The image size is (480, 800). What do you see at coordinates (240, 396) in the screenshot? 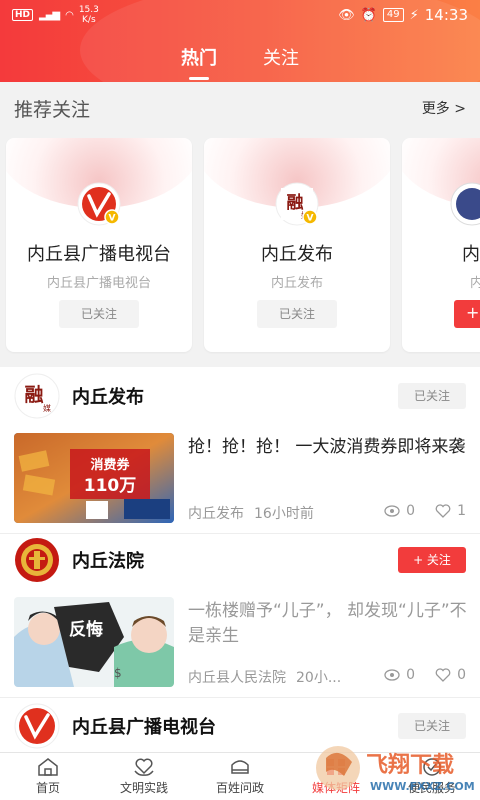
I see `author-row: 融 媒 内丘发布 已关注` at bounding box center [240, 396].